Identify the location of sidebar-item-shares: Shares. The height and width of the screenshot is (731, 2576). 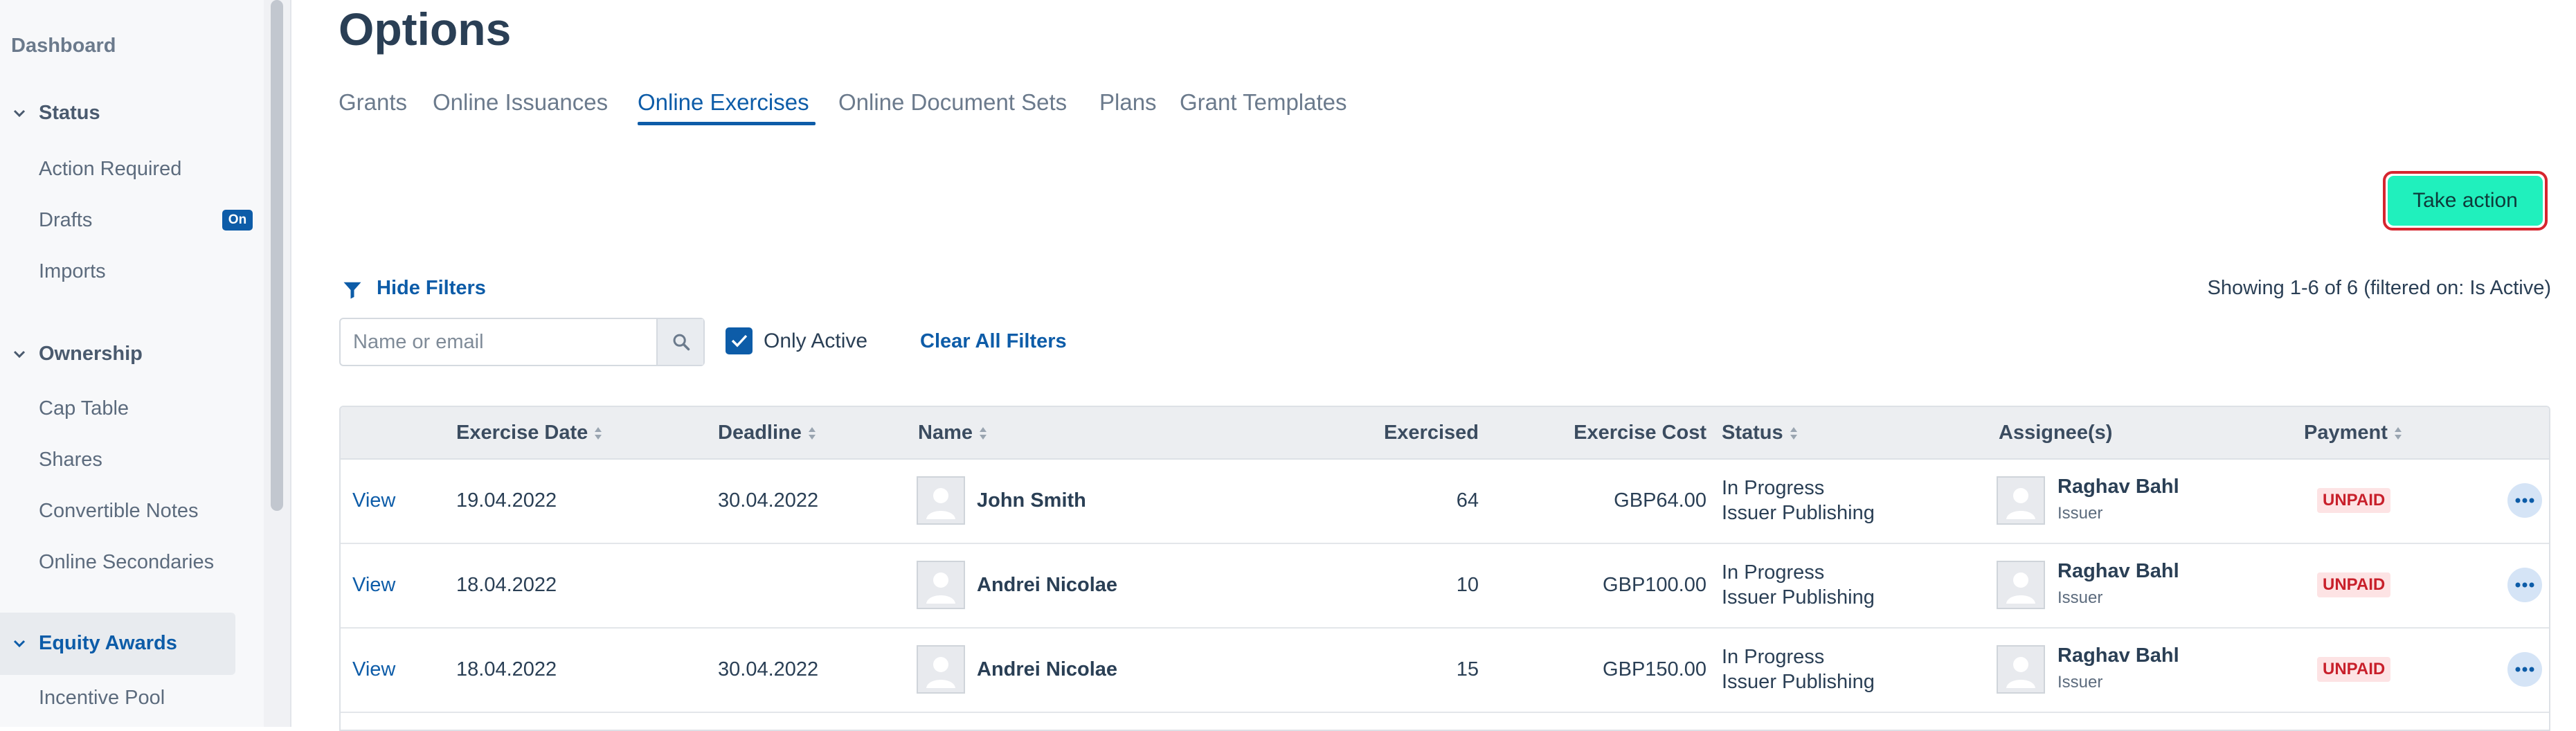
(70, 460).